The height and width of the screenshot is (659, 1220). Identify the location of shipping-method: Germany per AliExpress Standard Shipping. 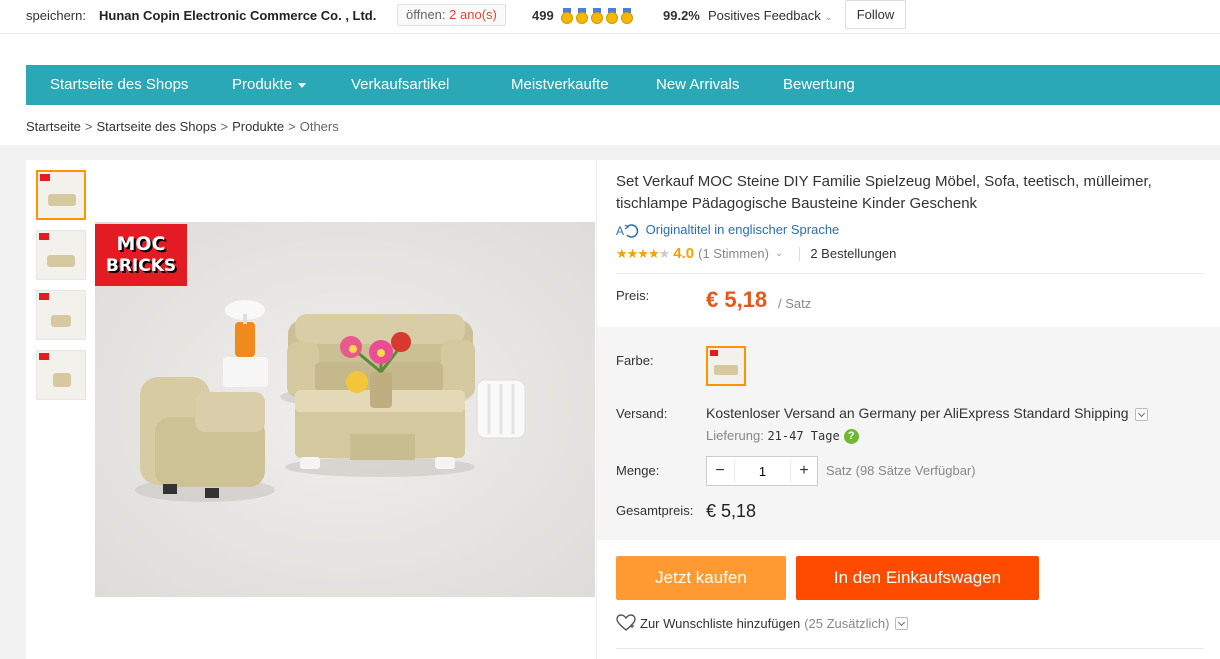
(991, 413).